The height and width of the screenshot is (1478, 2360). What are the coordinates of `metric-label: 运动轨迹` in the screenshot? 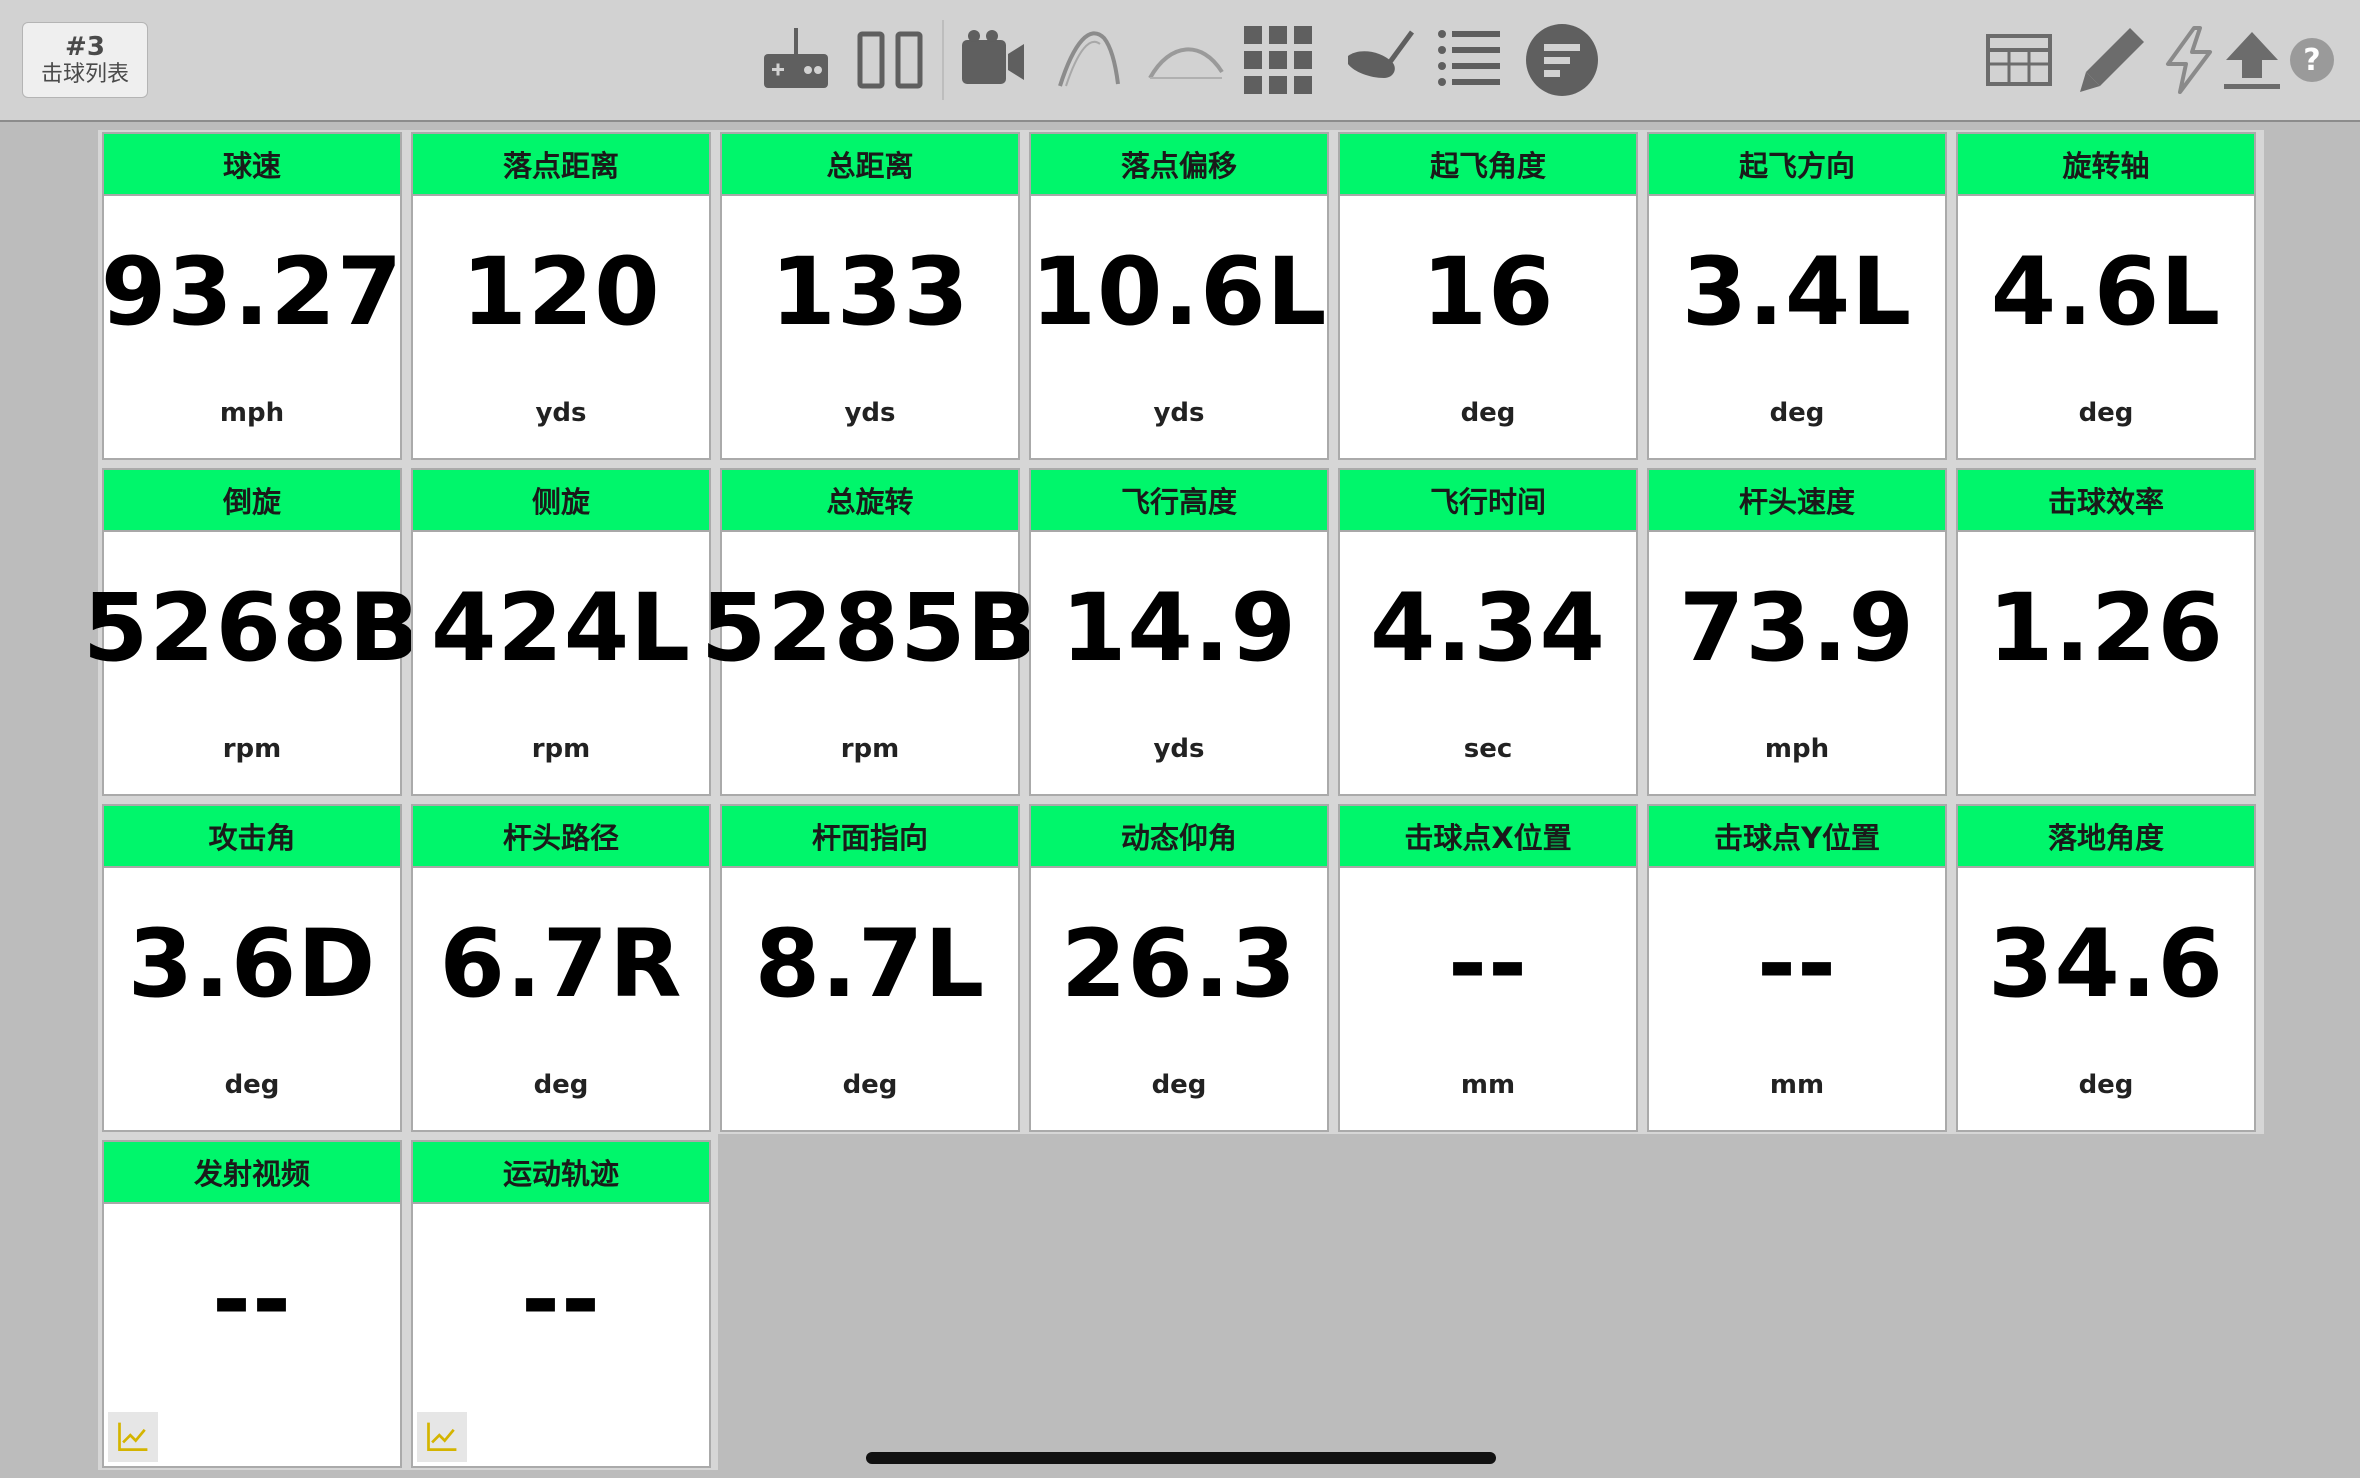 It's located at (561, 1173).